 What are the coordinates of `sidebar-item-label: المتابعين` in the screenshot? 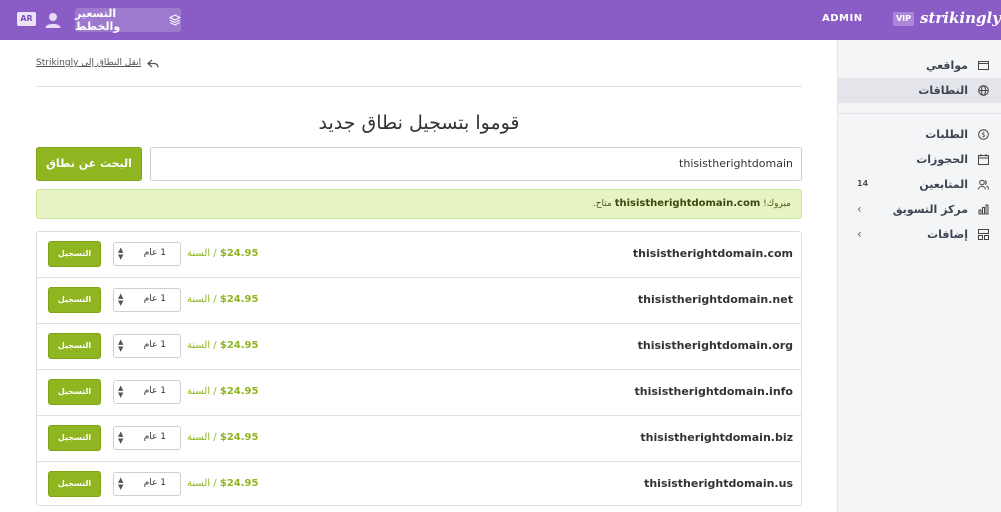 It's located at (943, 184).